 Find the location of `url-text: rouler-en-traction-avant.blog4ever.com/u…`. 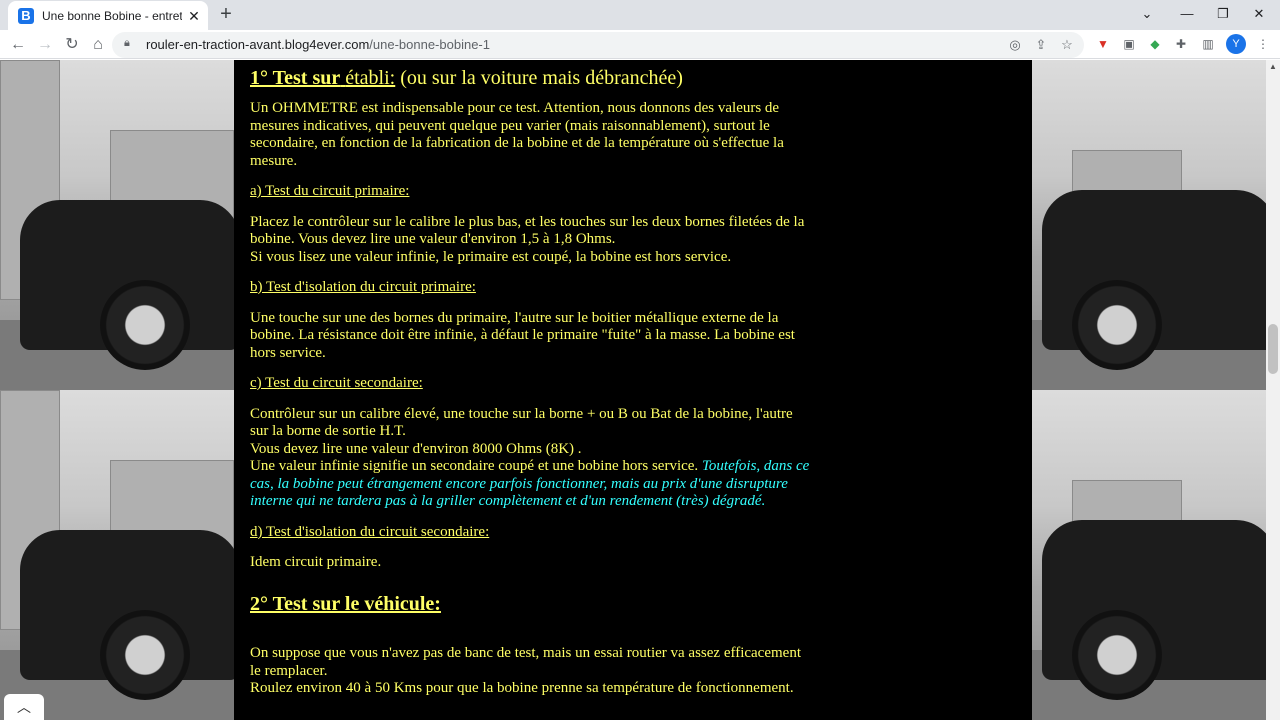

url-text: rouler-en-traction-avant.blog4ever.com/u… is located at coordinates (318, 44).